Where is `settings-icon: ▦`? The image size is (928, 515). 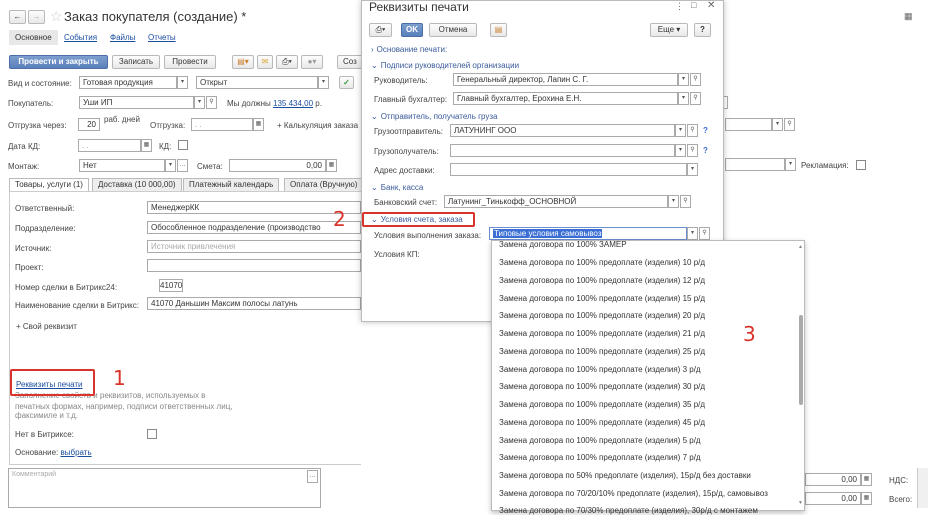 settings-icon: ▦ is located at coordinates (908, 16).